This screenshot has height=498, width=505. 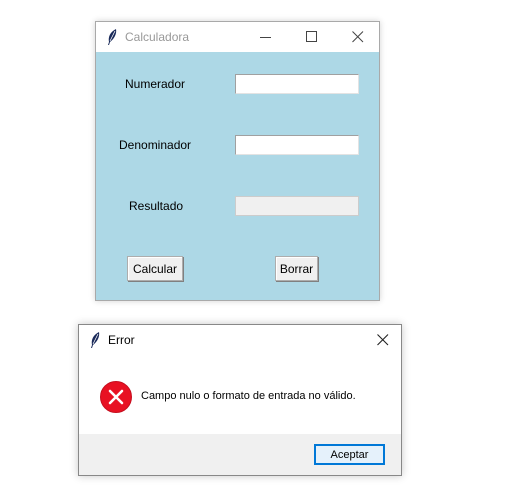 What do you see at coordinates (155, 84) in the screenshot?
I see `numerador-label: Numerador` at bounding box center [155, 84].